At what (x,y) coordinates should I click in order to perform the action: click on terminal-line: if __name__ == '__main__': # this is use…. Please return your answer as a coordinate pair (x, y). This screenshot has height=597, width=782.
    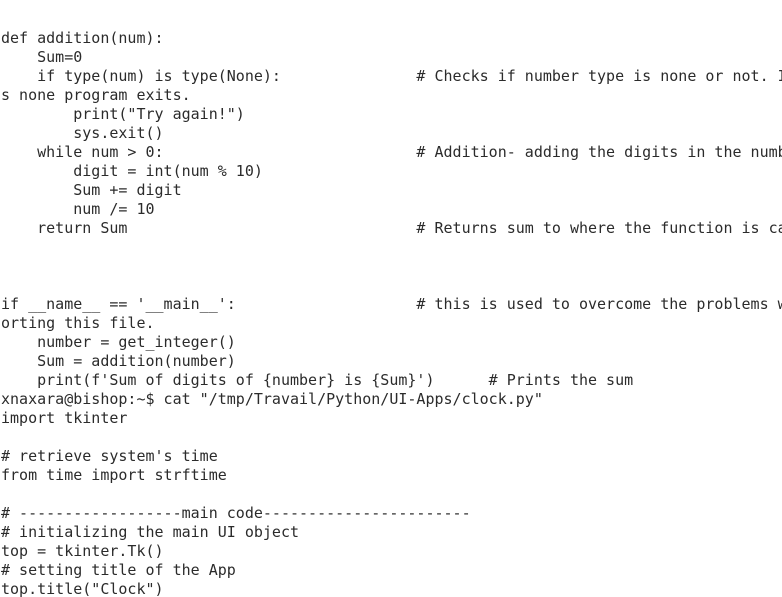
    Looking at the image, I should click on (391, 304).